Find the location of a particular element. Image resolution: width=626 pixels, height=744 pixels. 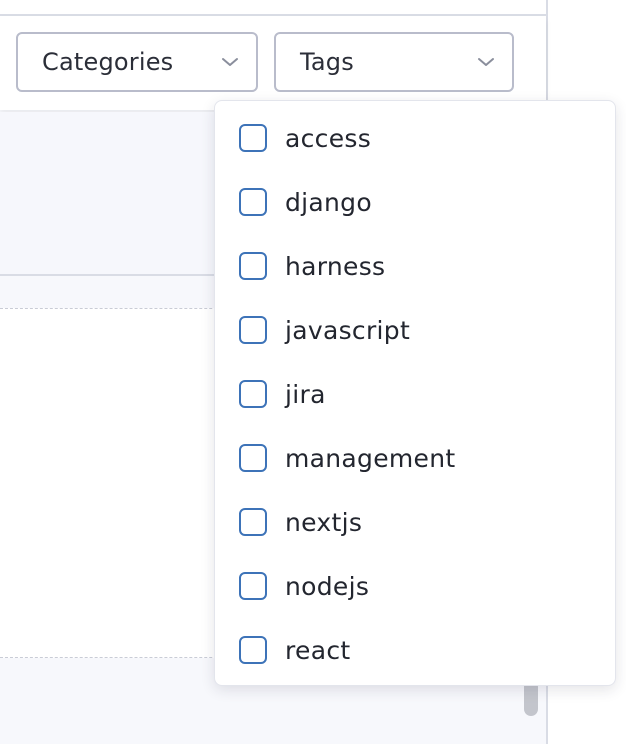

tag-option-label: nodejs is located at coordinates (327, 586).